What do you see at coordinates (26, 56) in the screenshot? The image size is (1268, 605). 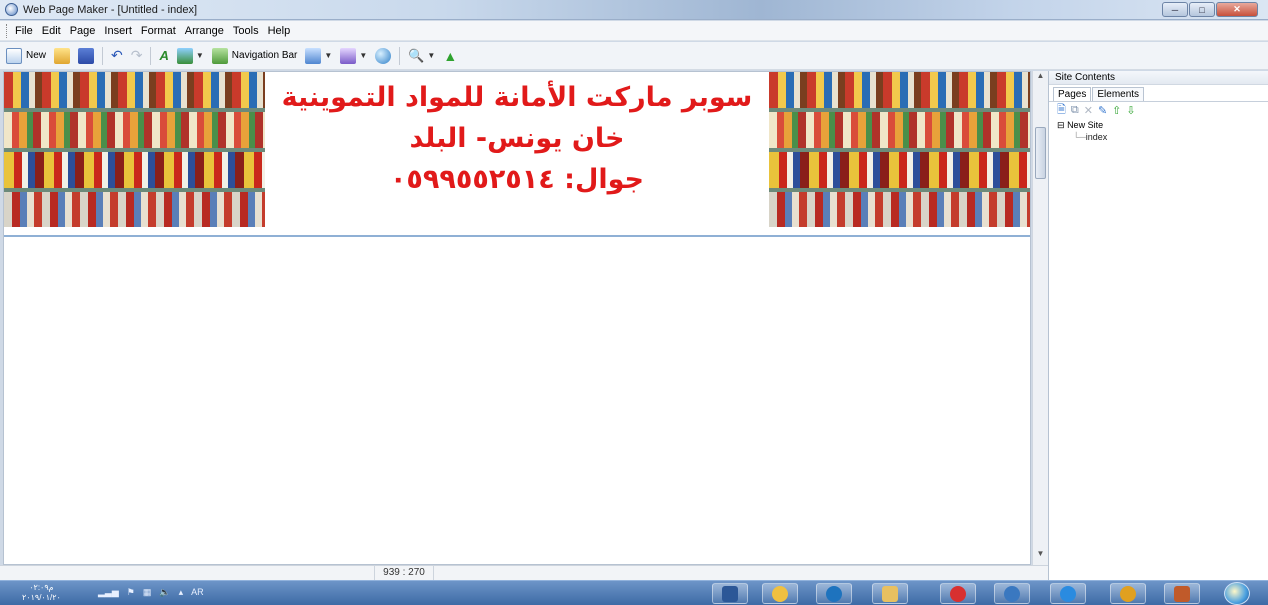 I see `new-button: New` at bounding box center [26, 56].